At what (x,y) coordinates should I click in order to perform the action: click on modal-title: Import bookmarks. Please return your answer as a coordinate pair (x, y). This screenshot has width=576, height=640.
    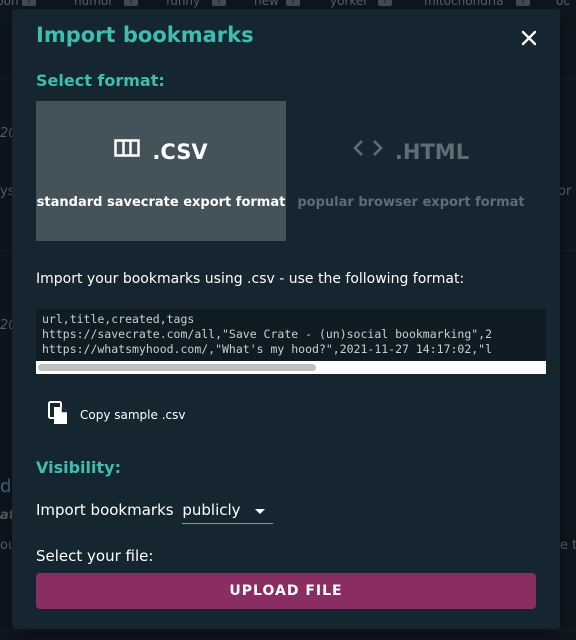
    Looking at the image, I should click on (145, 35).